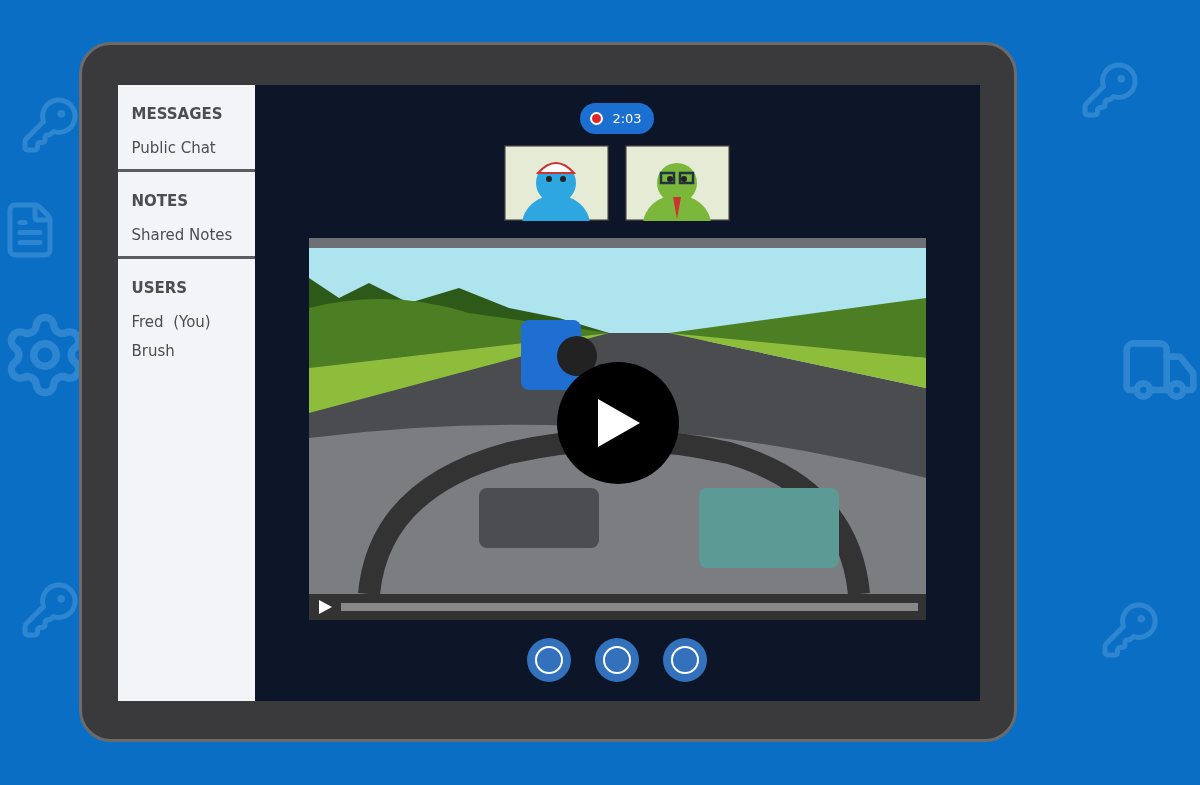 This screenshot has height=785, width=1200. Describe the element at coordinates (627, 118) in the screenshot. I see `recording-time: 2:03` at that location.